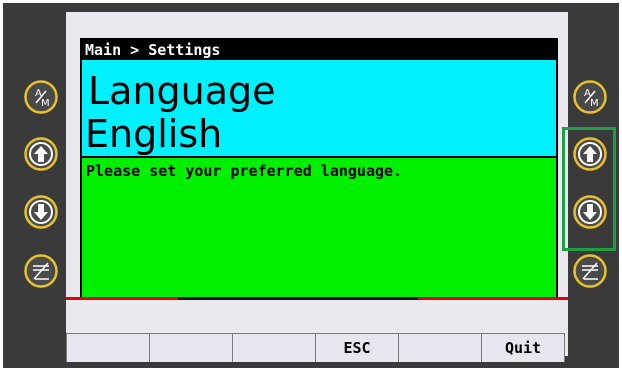  I want to click on softkey-bar: ESC Quit, so click(315, 347).